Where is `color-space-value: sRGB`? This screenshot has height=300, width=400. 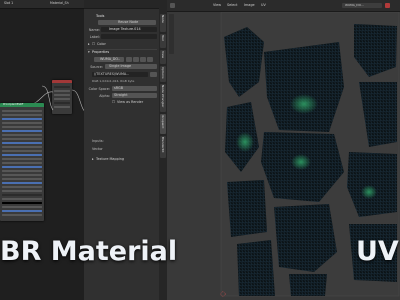
color-space-value: sRGB is located at coordinates (119, 88).